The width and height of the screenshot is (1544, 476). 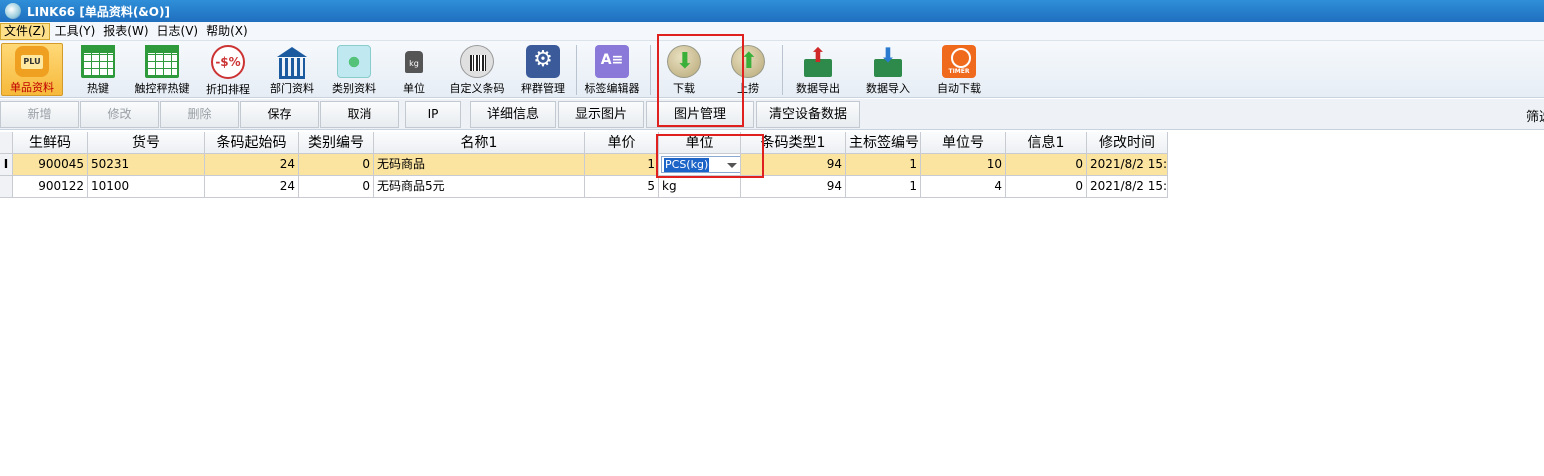 I want to click on import-icon, so click(x=888, y=60).